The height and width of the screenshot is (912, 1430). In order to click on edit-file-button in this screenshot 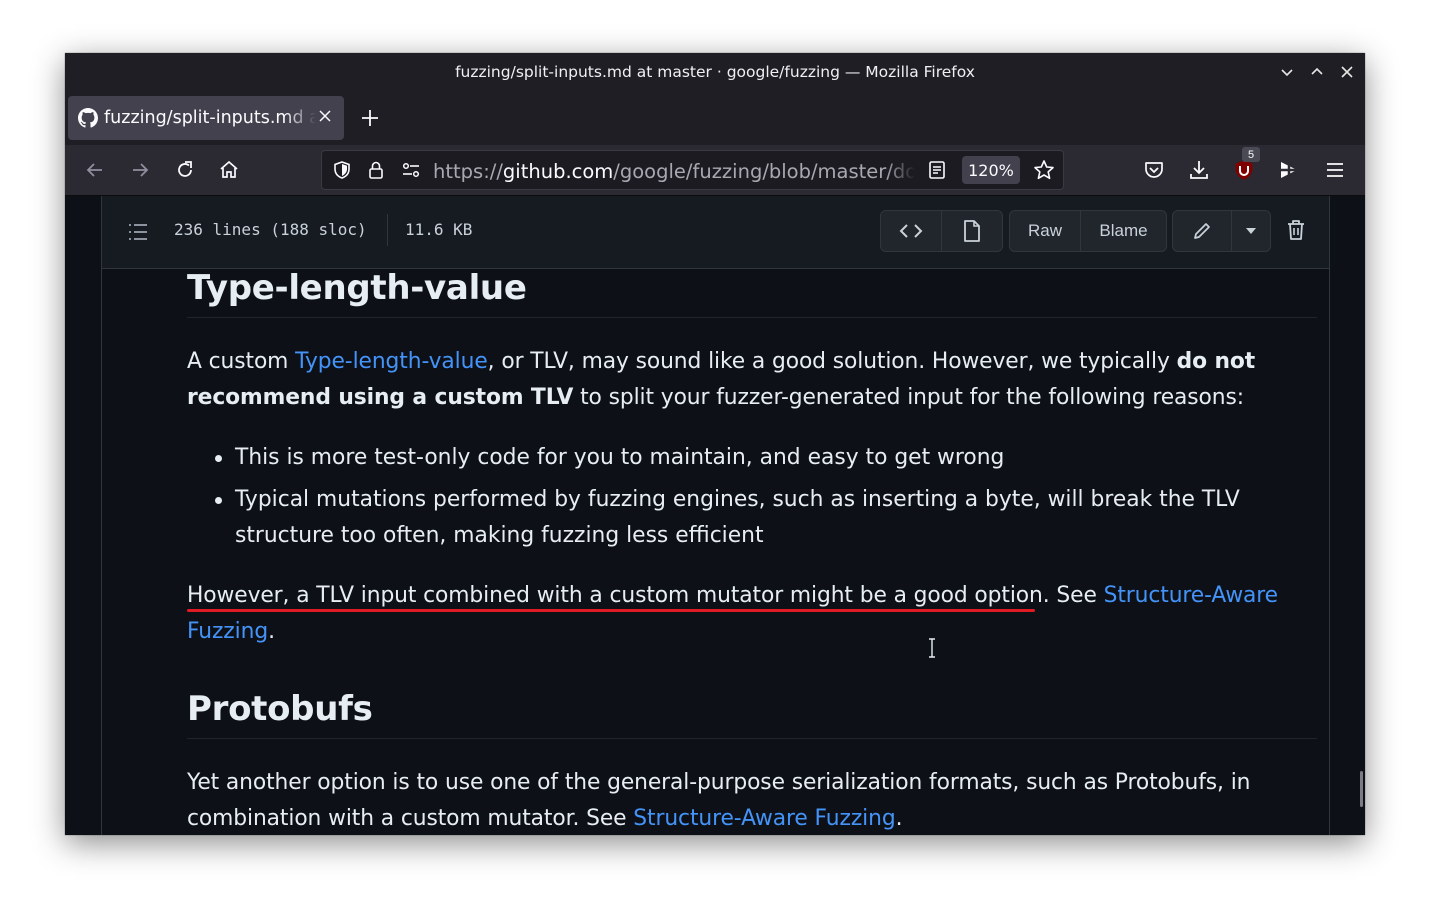, I will do `click(1202, 231)`.